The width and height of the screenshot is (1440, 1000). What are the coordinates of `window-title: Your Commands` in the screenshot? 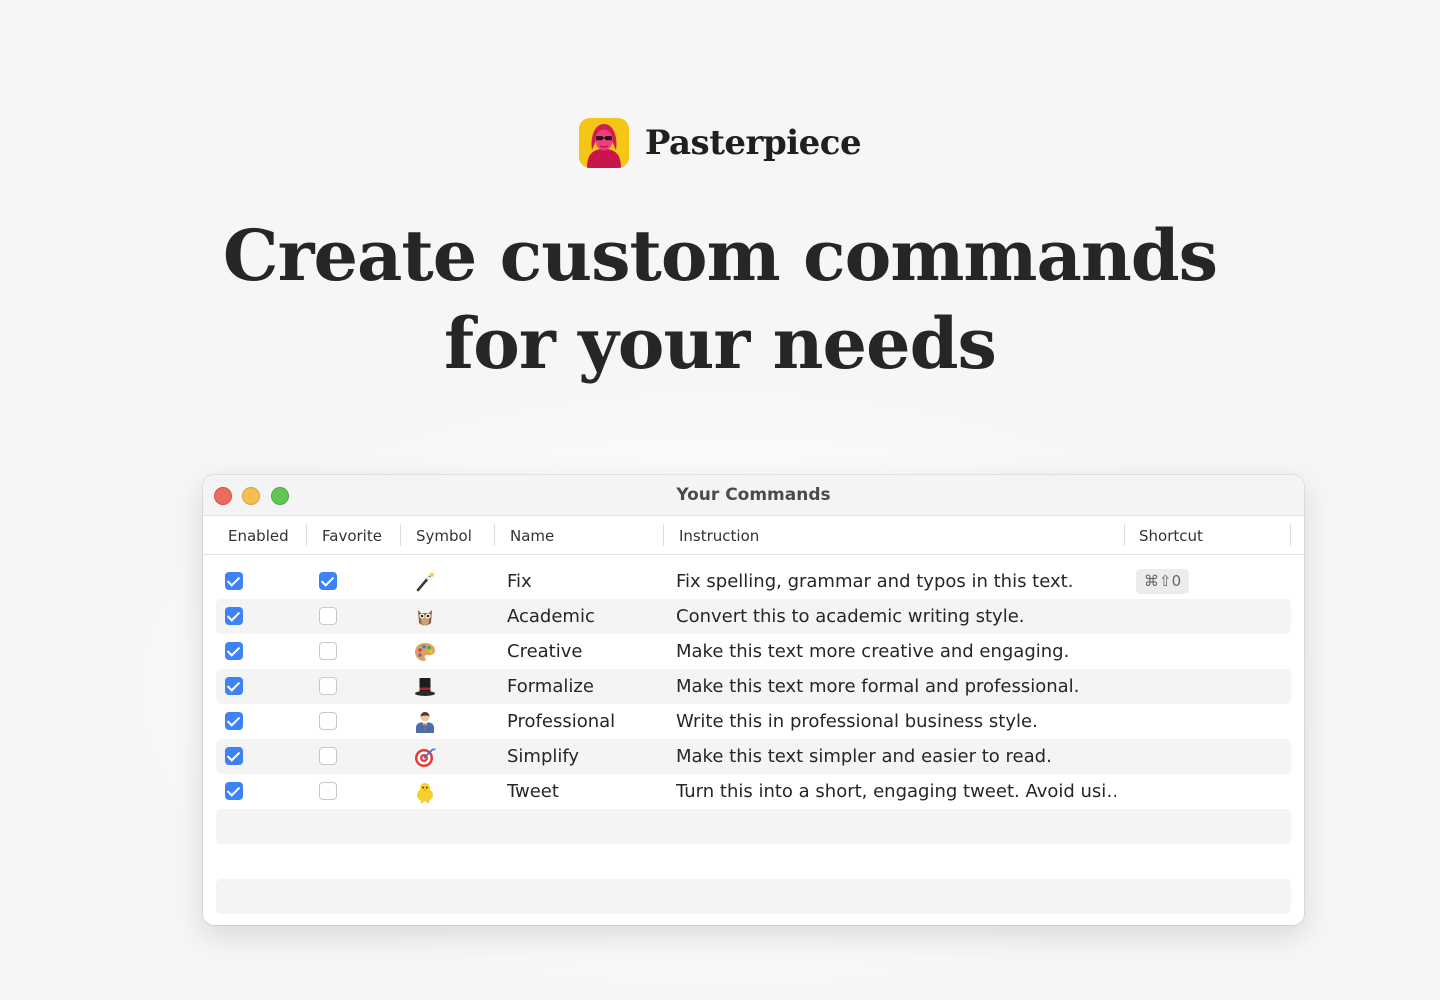 It's located at (753, 495).